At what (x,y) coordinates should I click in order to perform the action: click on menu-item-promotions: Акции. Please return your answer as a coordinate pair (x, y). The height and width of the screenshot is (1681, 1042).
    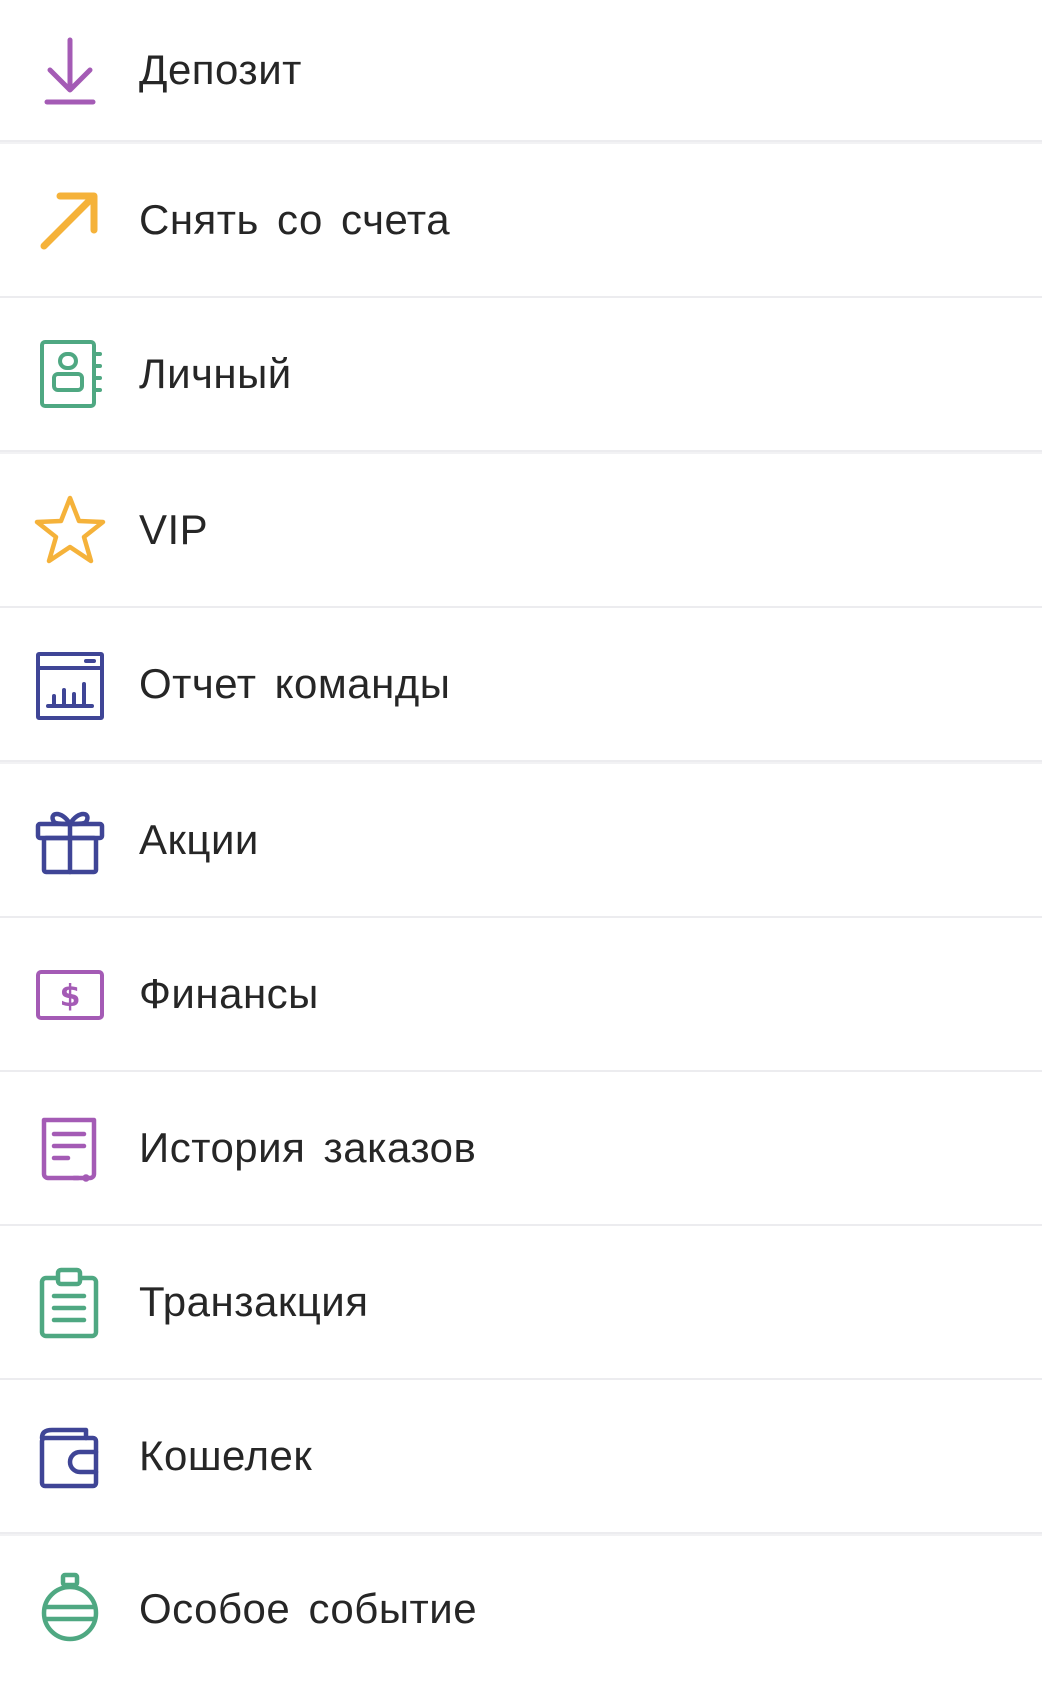
    Looking at the image, I should click on (521, 841).